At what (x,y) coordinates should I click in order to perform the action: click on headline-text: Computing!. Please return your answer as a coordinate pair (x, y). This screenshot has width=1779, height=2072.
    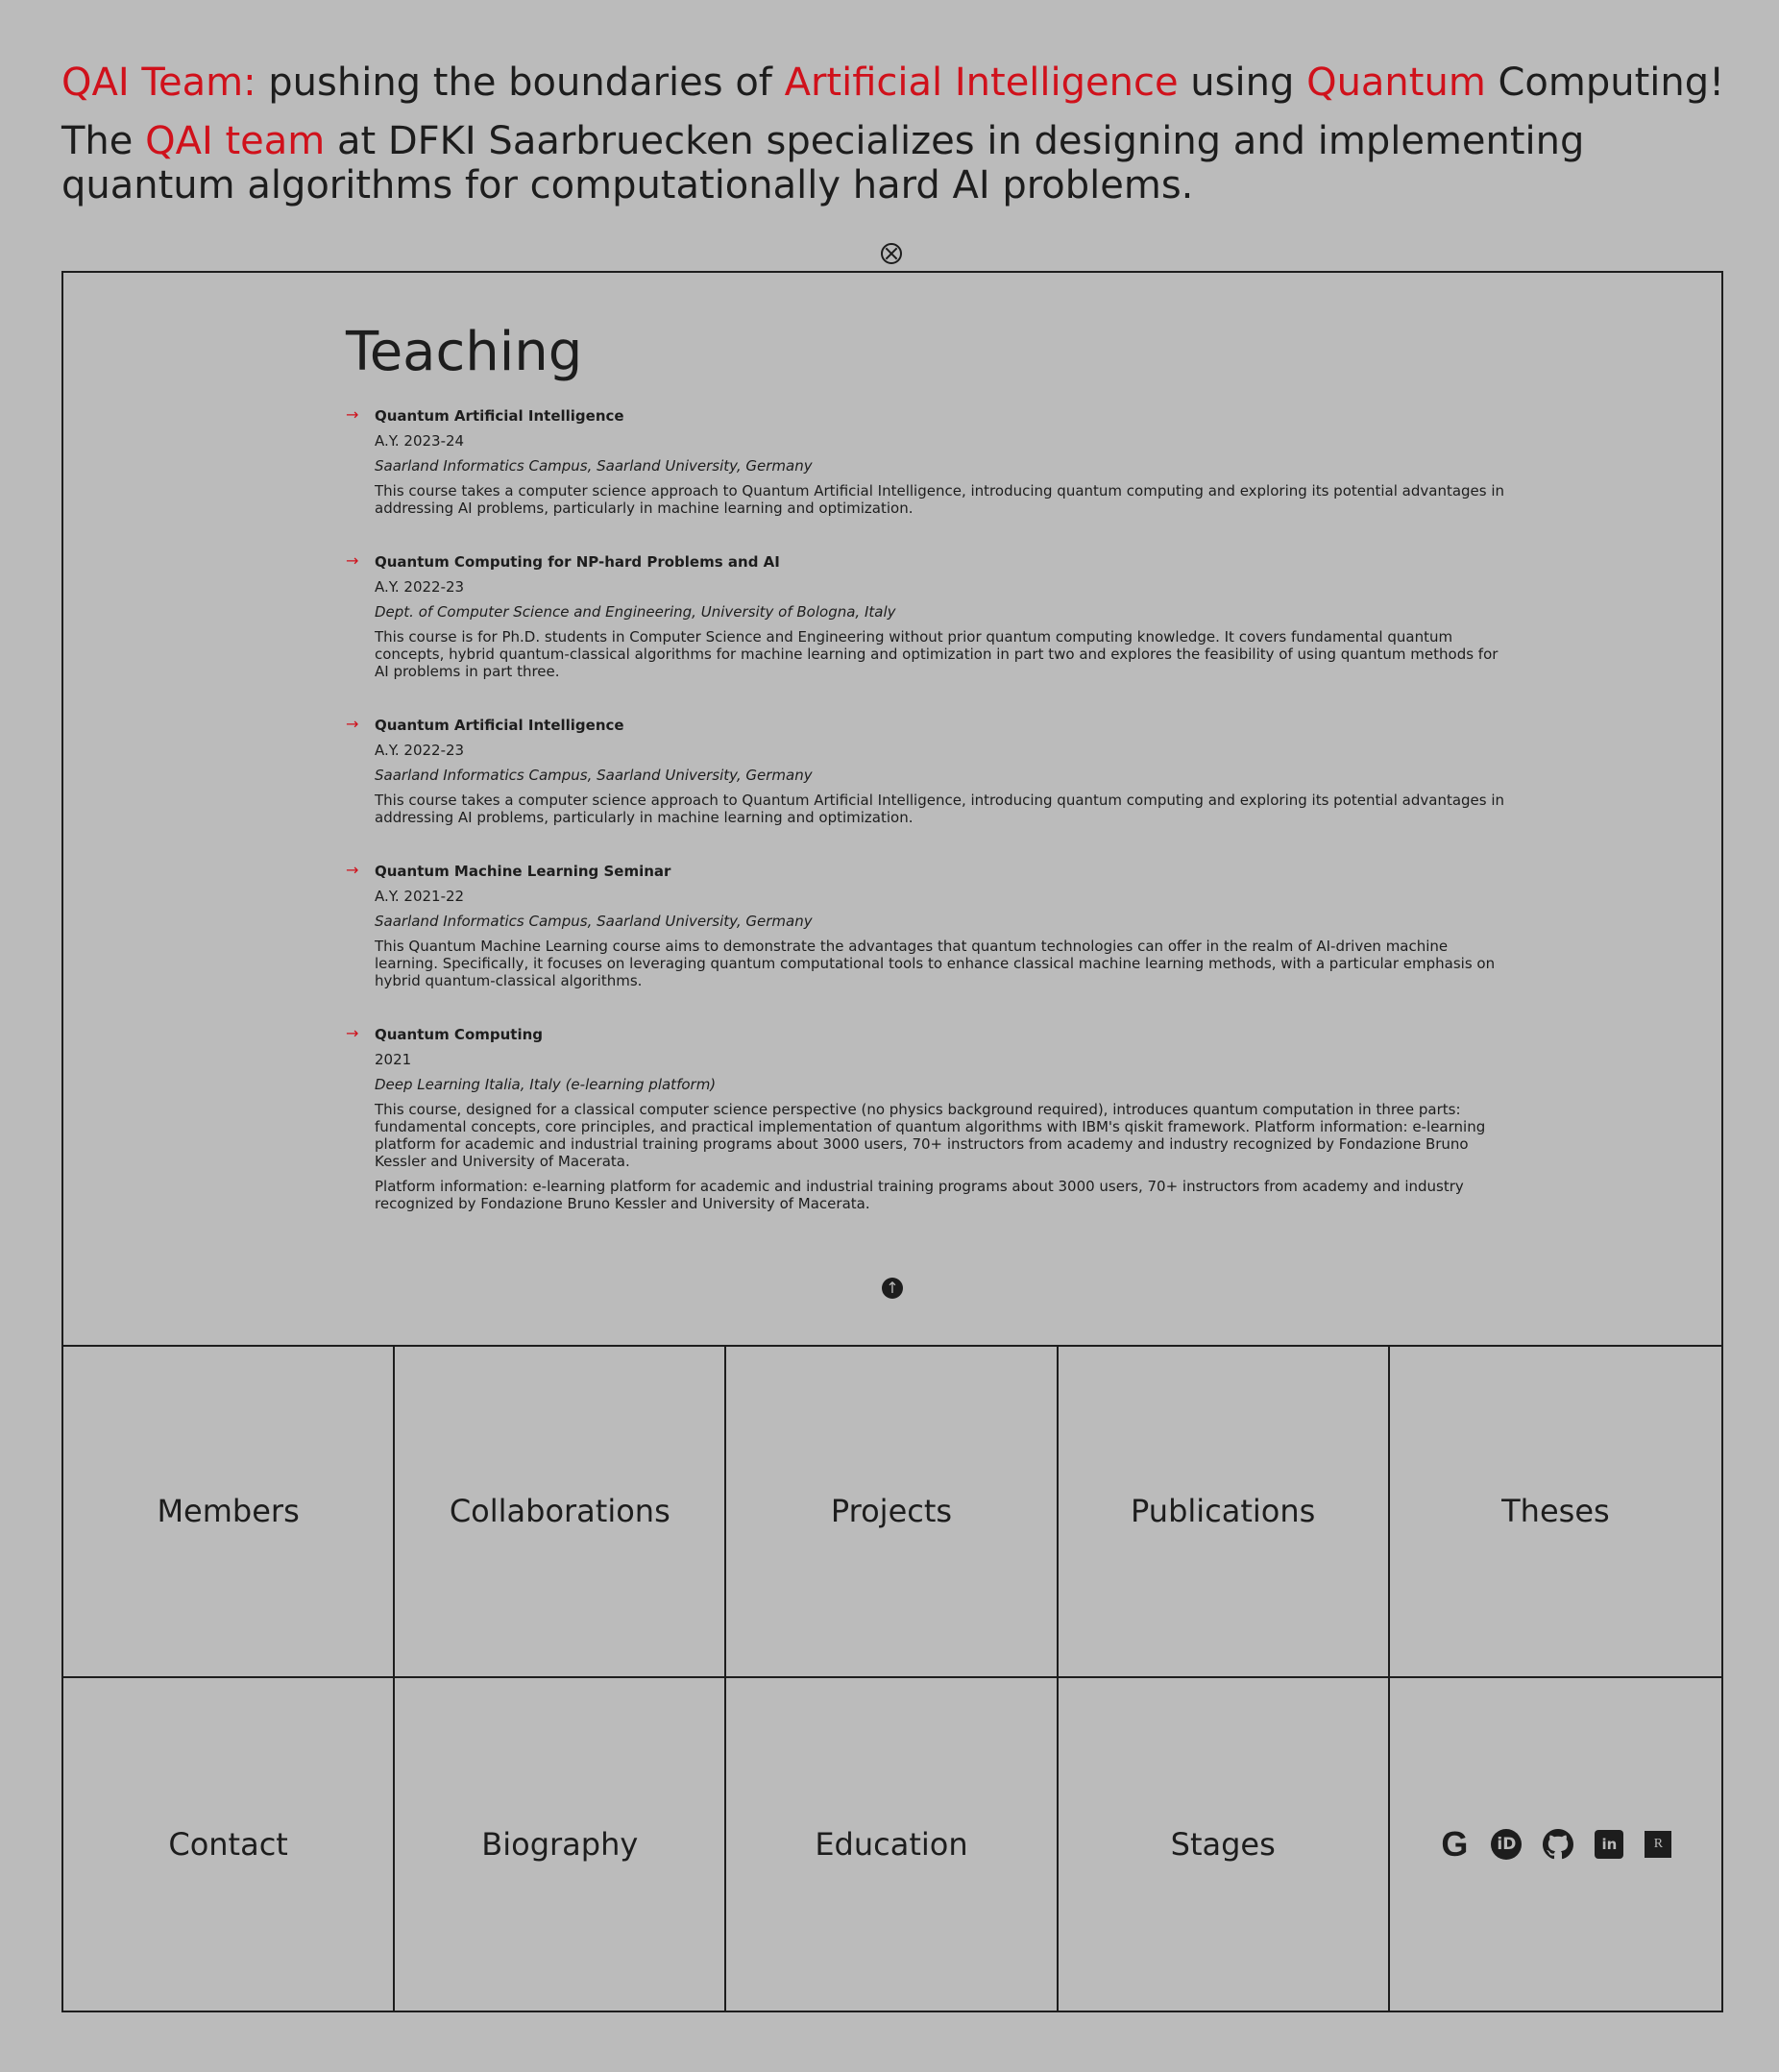
    Looking at the image, I should click on (1605, 83).